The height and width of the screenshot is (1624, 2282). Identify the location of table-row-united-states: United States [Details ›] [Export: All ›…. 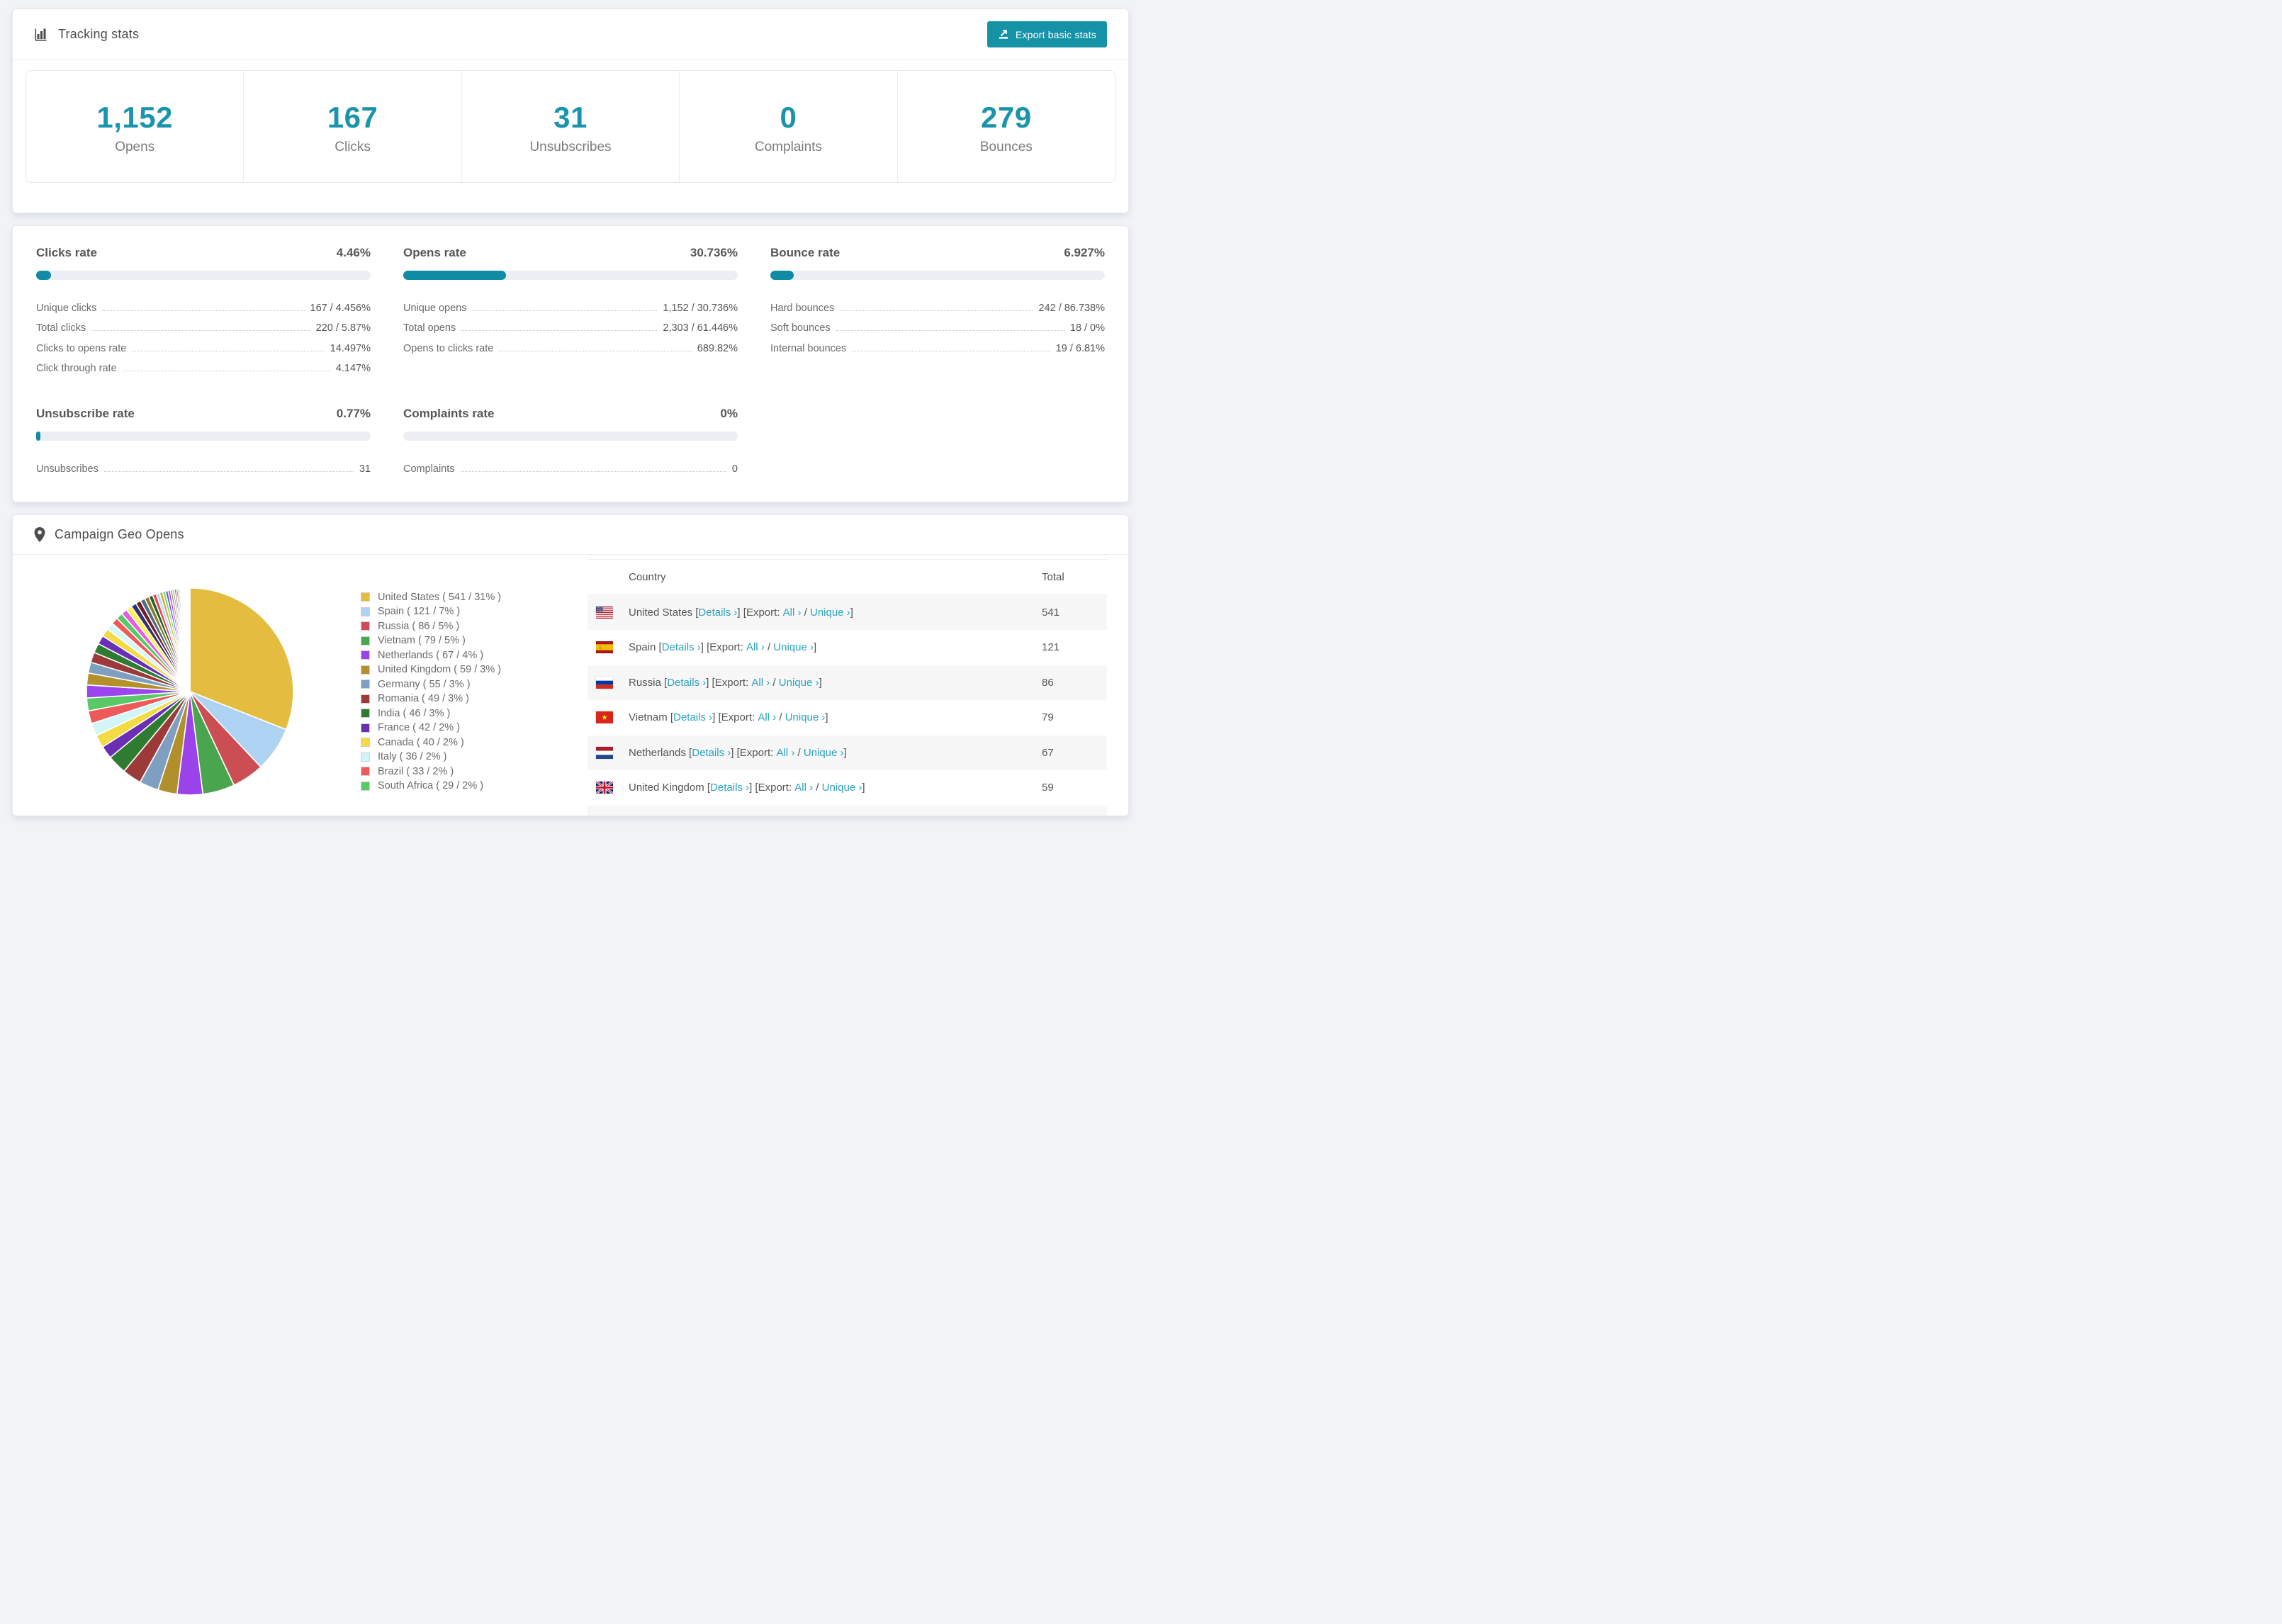
(847, 612).